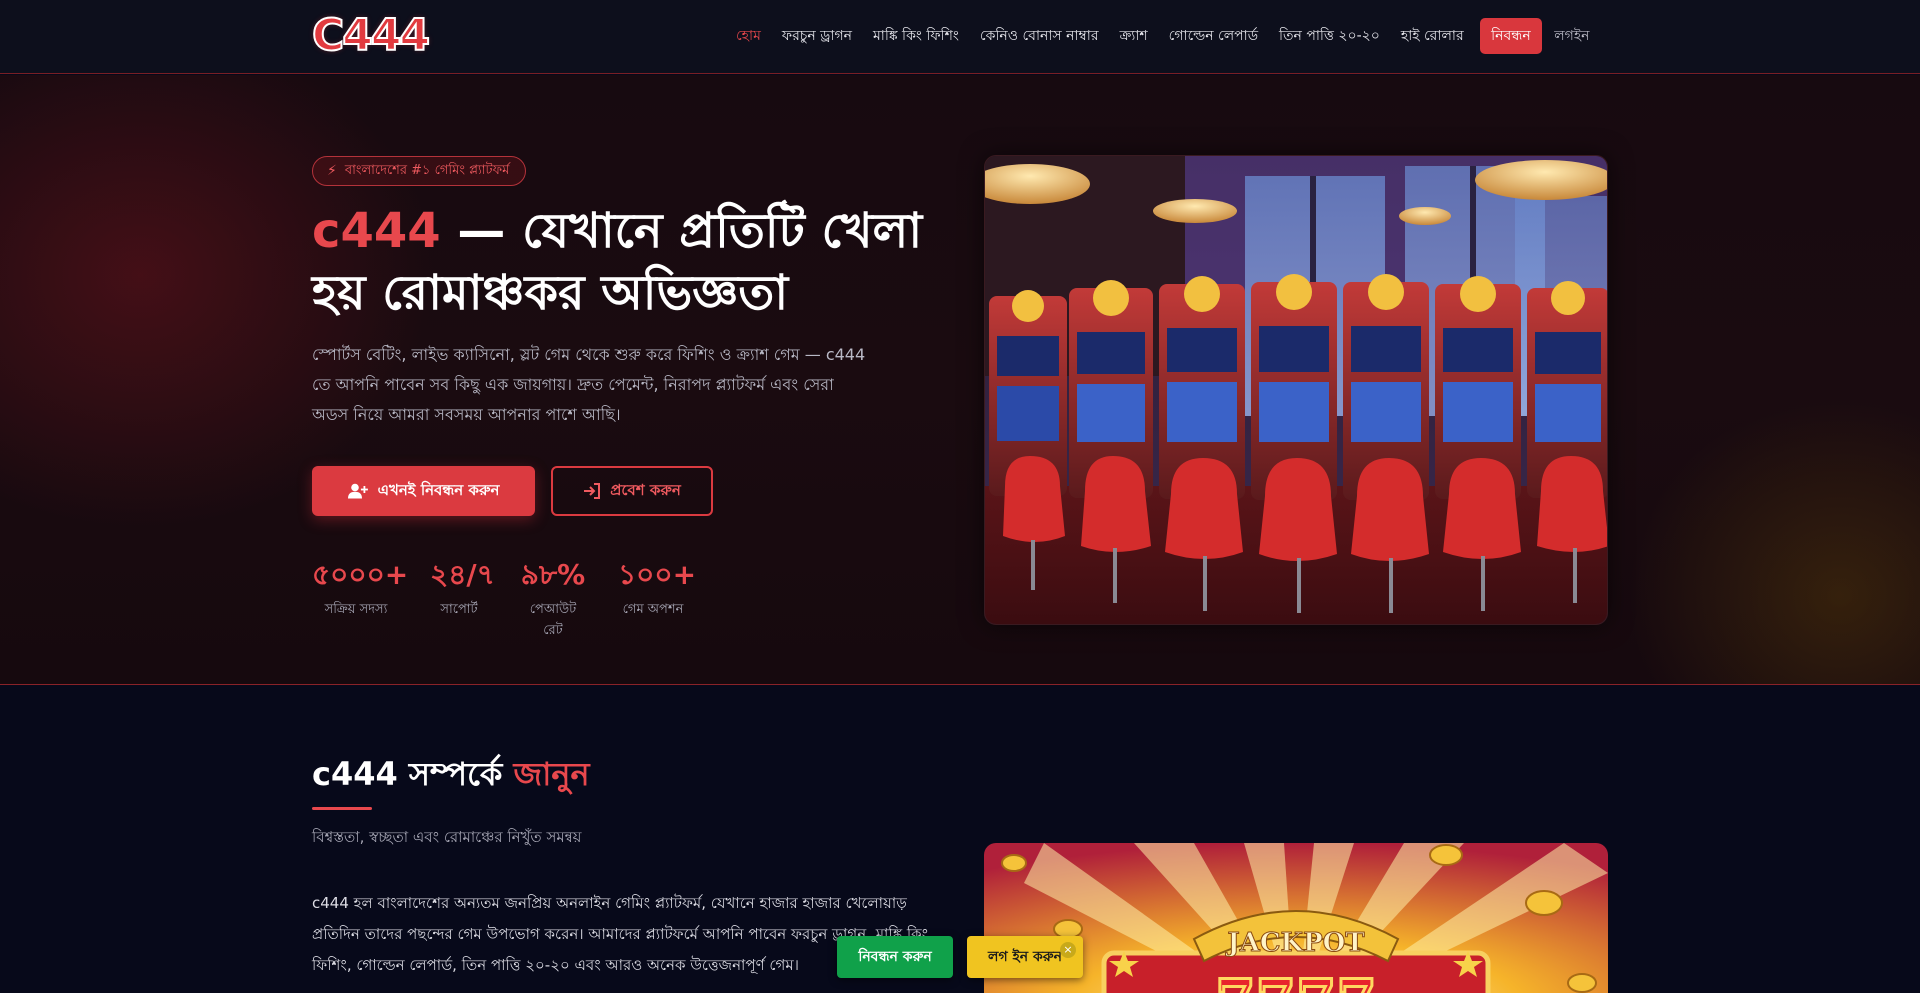 The height and width of the screenshot is (993, 1920). Describe the element at coordinates (462, 574) in the screenshot. I see `stat-value: ২৪/৭` at that location.